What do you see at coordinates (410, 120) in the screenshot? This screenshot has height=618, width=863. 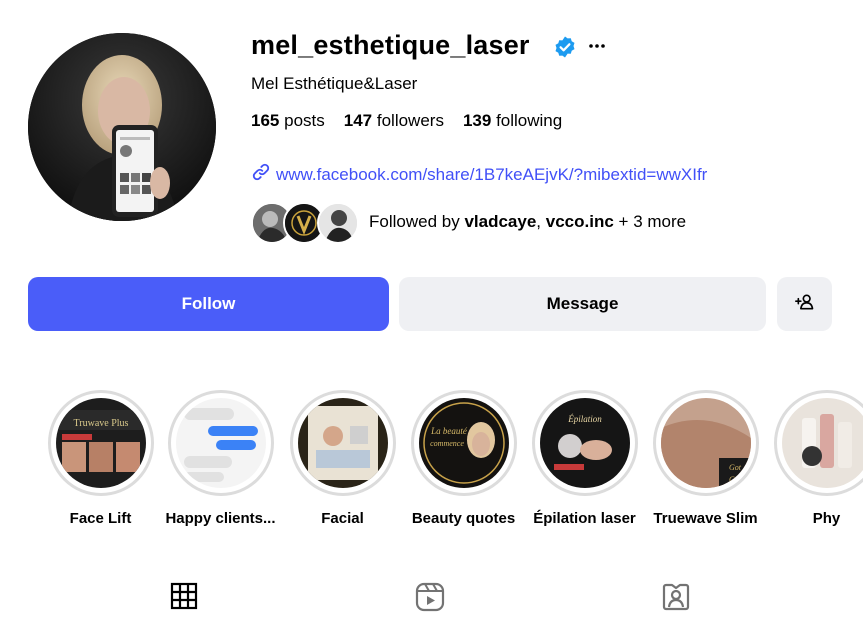 I see `followers-label: followers` at bounding box center [410, 120].